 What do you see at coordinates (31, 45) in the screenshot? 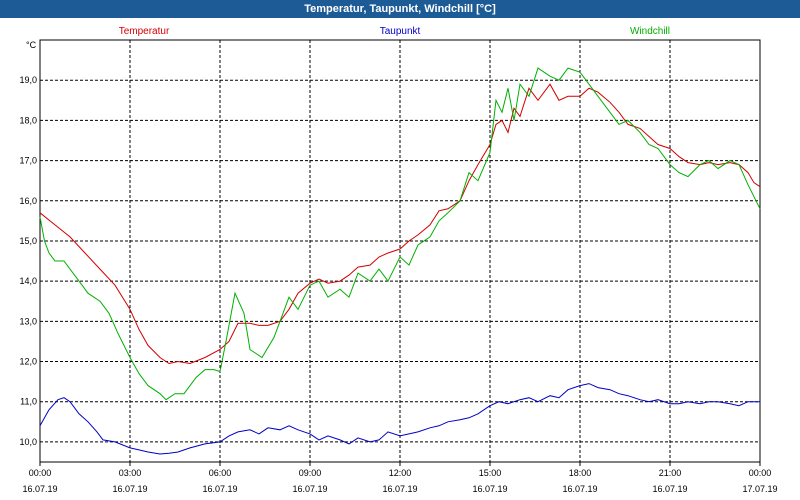
I see `y-axis-unit-label: °C` at bounding box center [31, 45].